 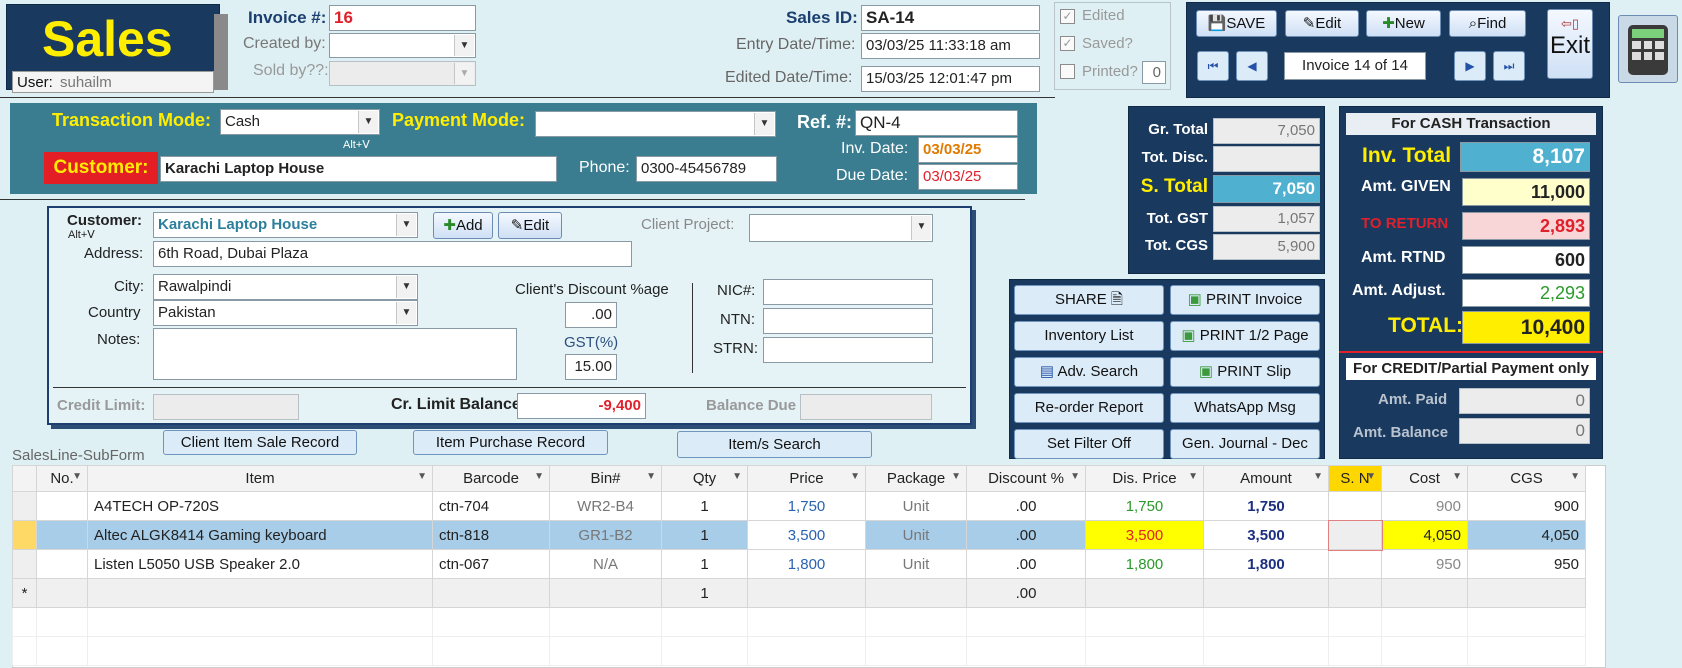 What do you see at coordinates (605, 593) in the screenshot?
I see `cell-bin` at bounding box center [605, 593].